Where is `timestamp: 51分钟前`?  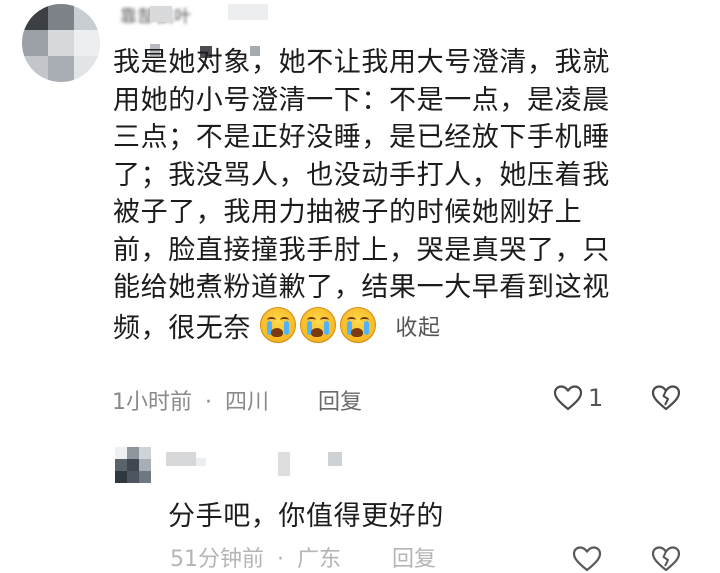 timestamp: 51分钟前 is located at coordinates (217, 559).